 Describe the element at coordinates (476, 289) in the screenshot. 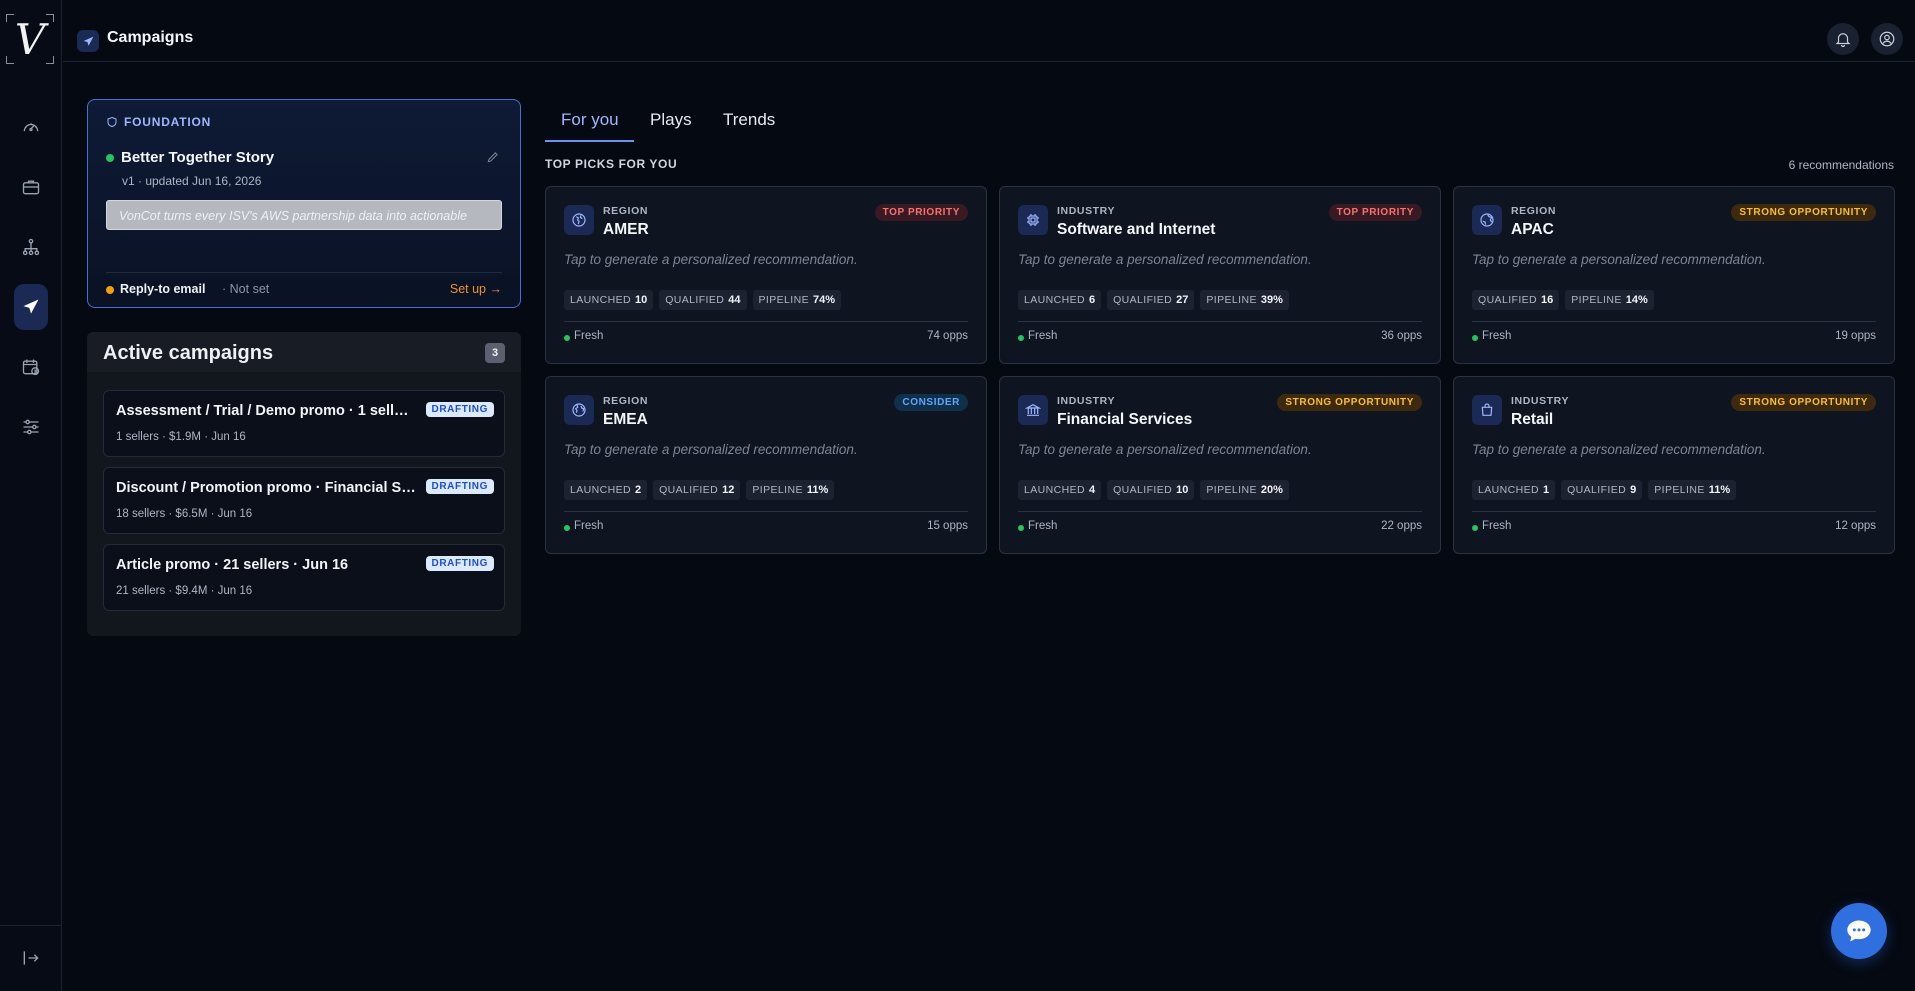

I see `setup-link: Set up →` at that location.